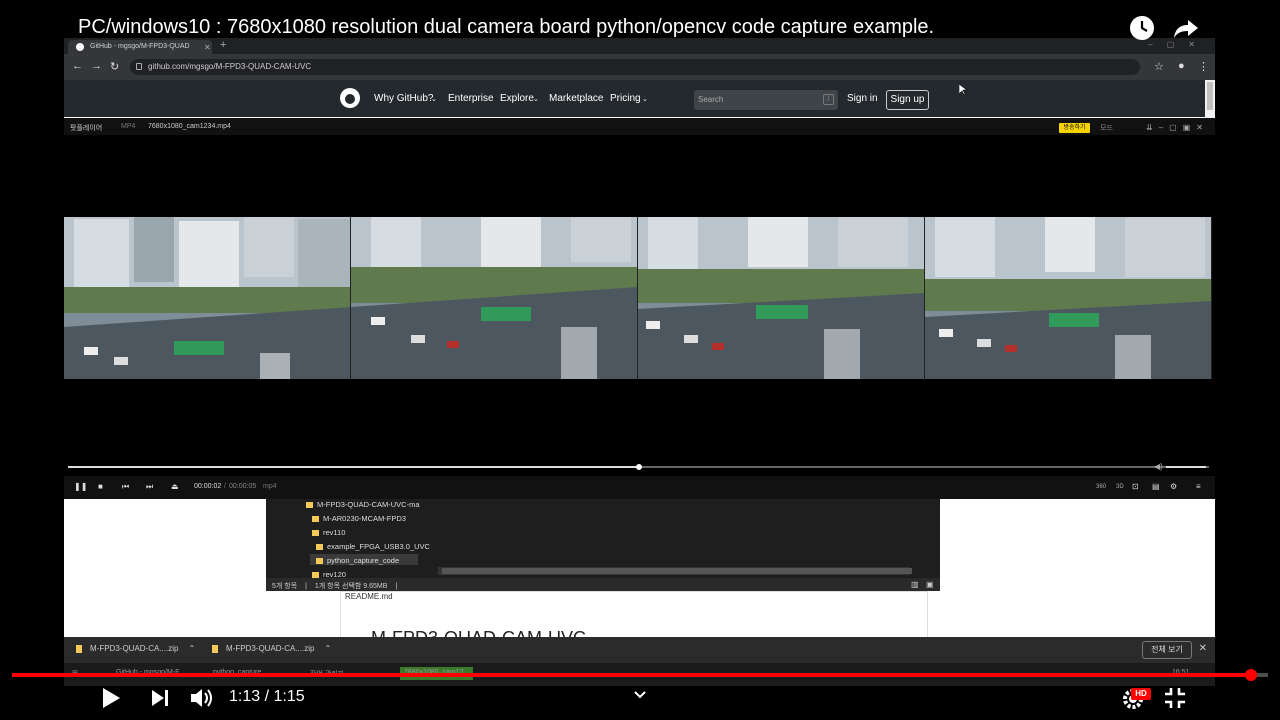 This screenshot has height=720, width=1280. I want to click on large-icons-view-icon: ▣, so click(930, 584).